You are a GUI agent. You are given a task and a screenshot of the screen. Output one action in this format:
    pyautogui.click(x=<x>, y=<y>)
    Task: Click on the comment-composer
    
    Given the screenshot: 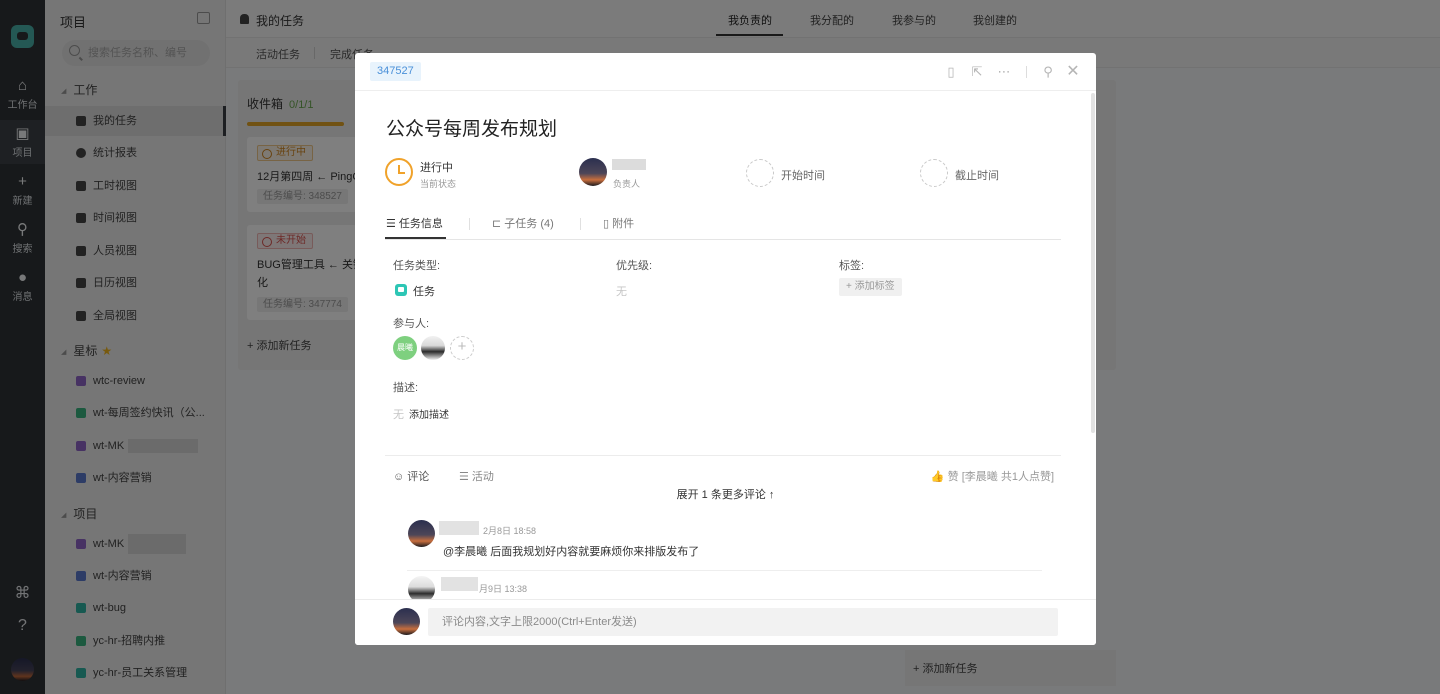 What is the action you would take?
    pyautogui.click(x=725, y=622)
    